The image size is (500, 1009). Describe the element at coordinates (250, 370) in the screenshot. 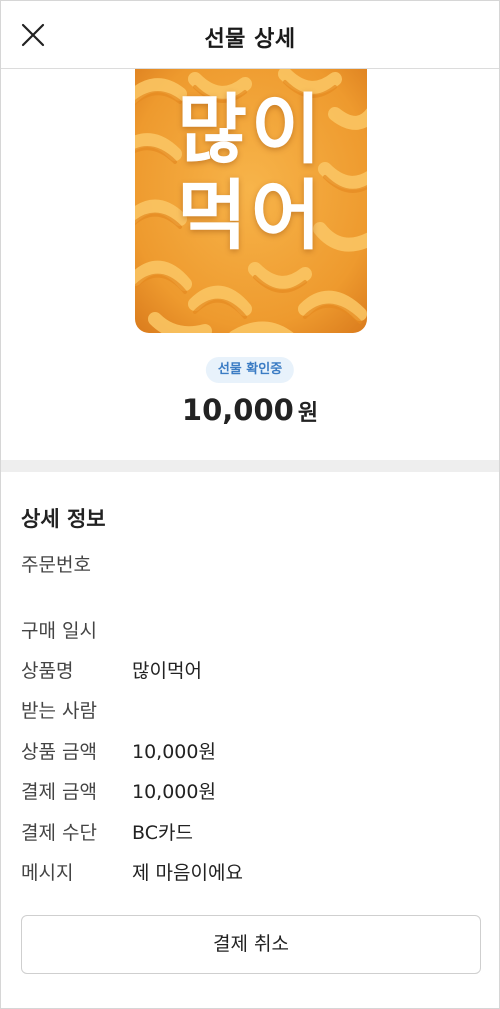

I see `status-badge: 선물 확인중` at that location.